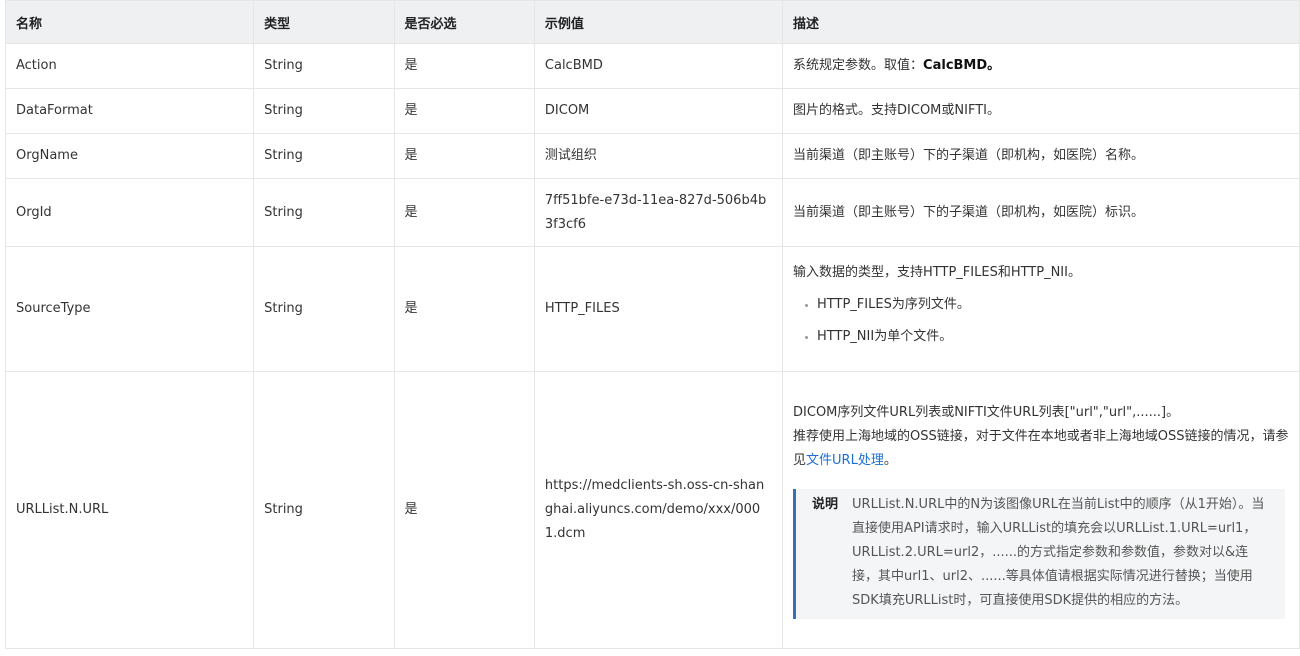 This screenshot has height=656, width=1300. What do you see at coordinates (324, 22) in the screenshot?
I see `header-type: 类型` at bounding box center [324, 22].